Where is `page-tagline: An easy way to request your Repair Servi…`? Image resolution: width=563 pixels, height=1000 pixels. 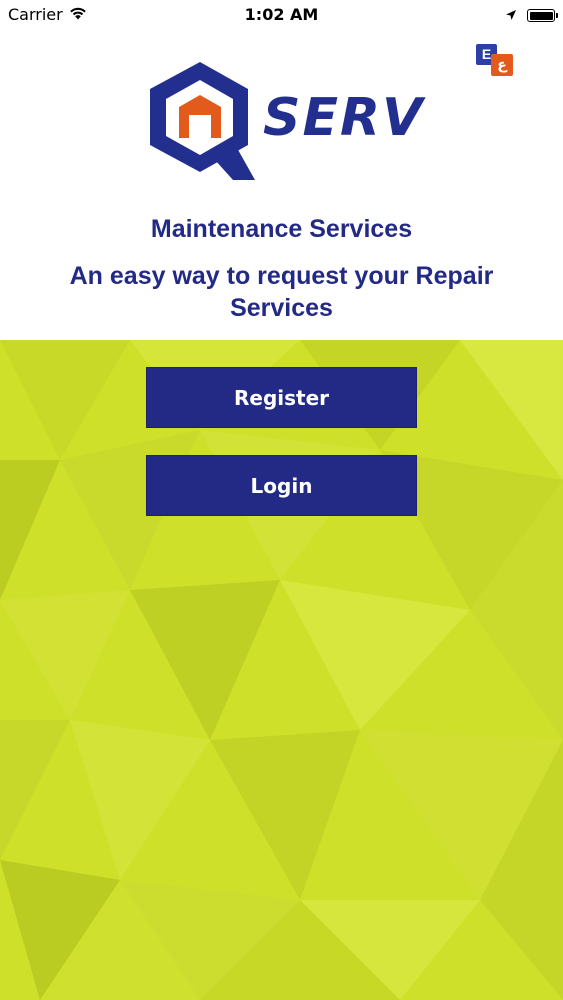 page-tagline: An easy way to request your Repair Servi… is located at coordinates (281, 292).